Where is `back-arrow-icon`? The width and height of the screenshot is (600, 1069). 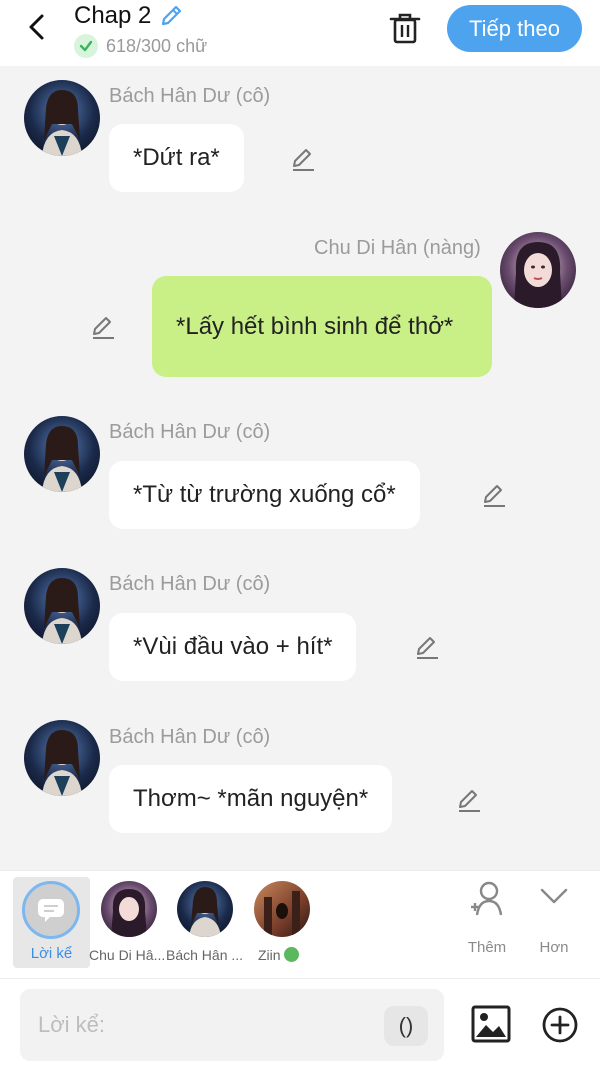 back-arrow-icon is located at coordinates (38, 27).